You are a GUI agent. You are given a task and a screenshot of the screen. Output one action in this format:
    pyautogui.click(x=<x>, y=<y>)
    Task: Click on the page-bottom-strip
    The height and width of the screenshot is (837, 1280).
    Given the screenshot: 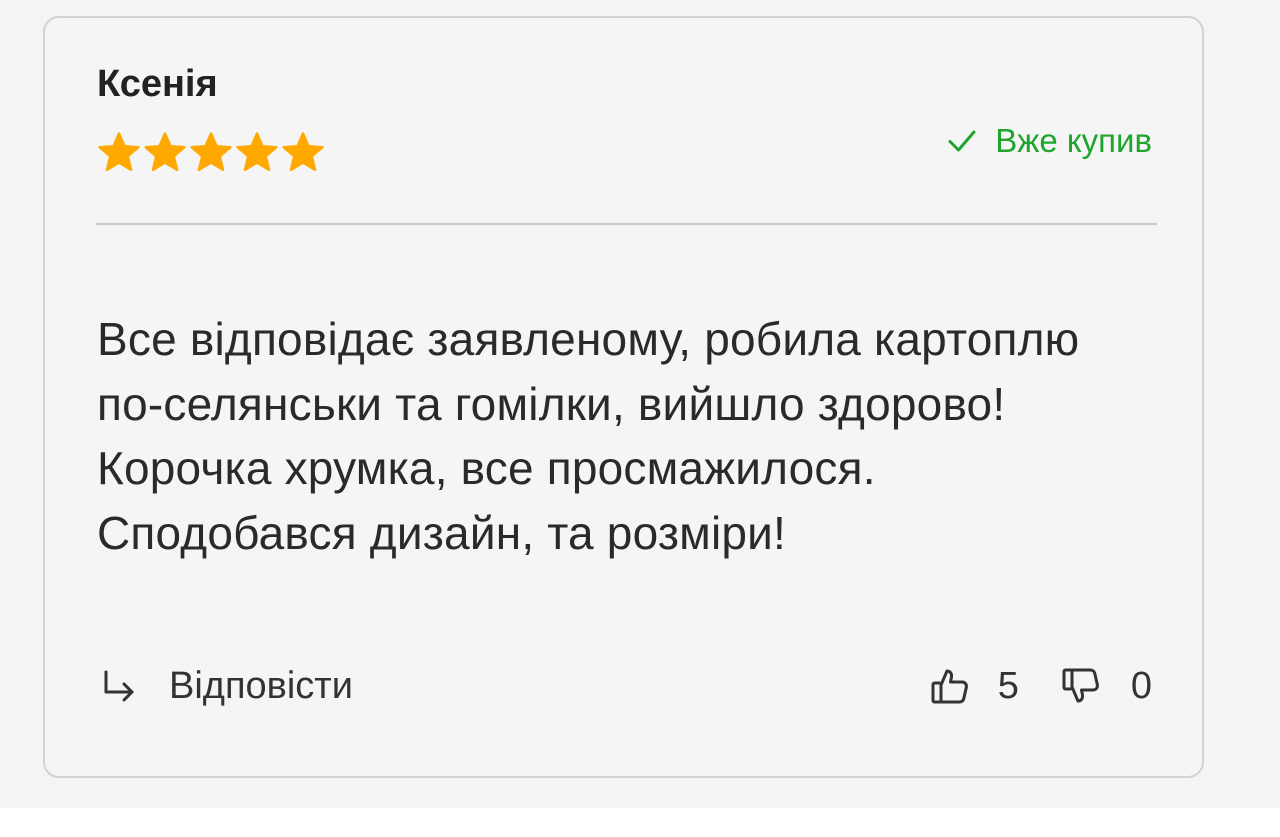 What is the action you would take?
    pyautogui.click(x=640, y=822)
    